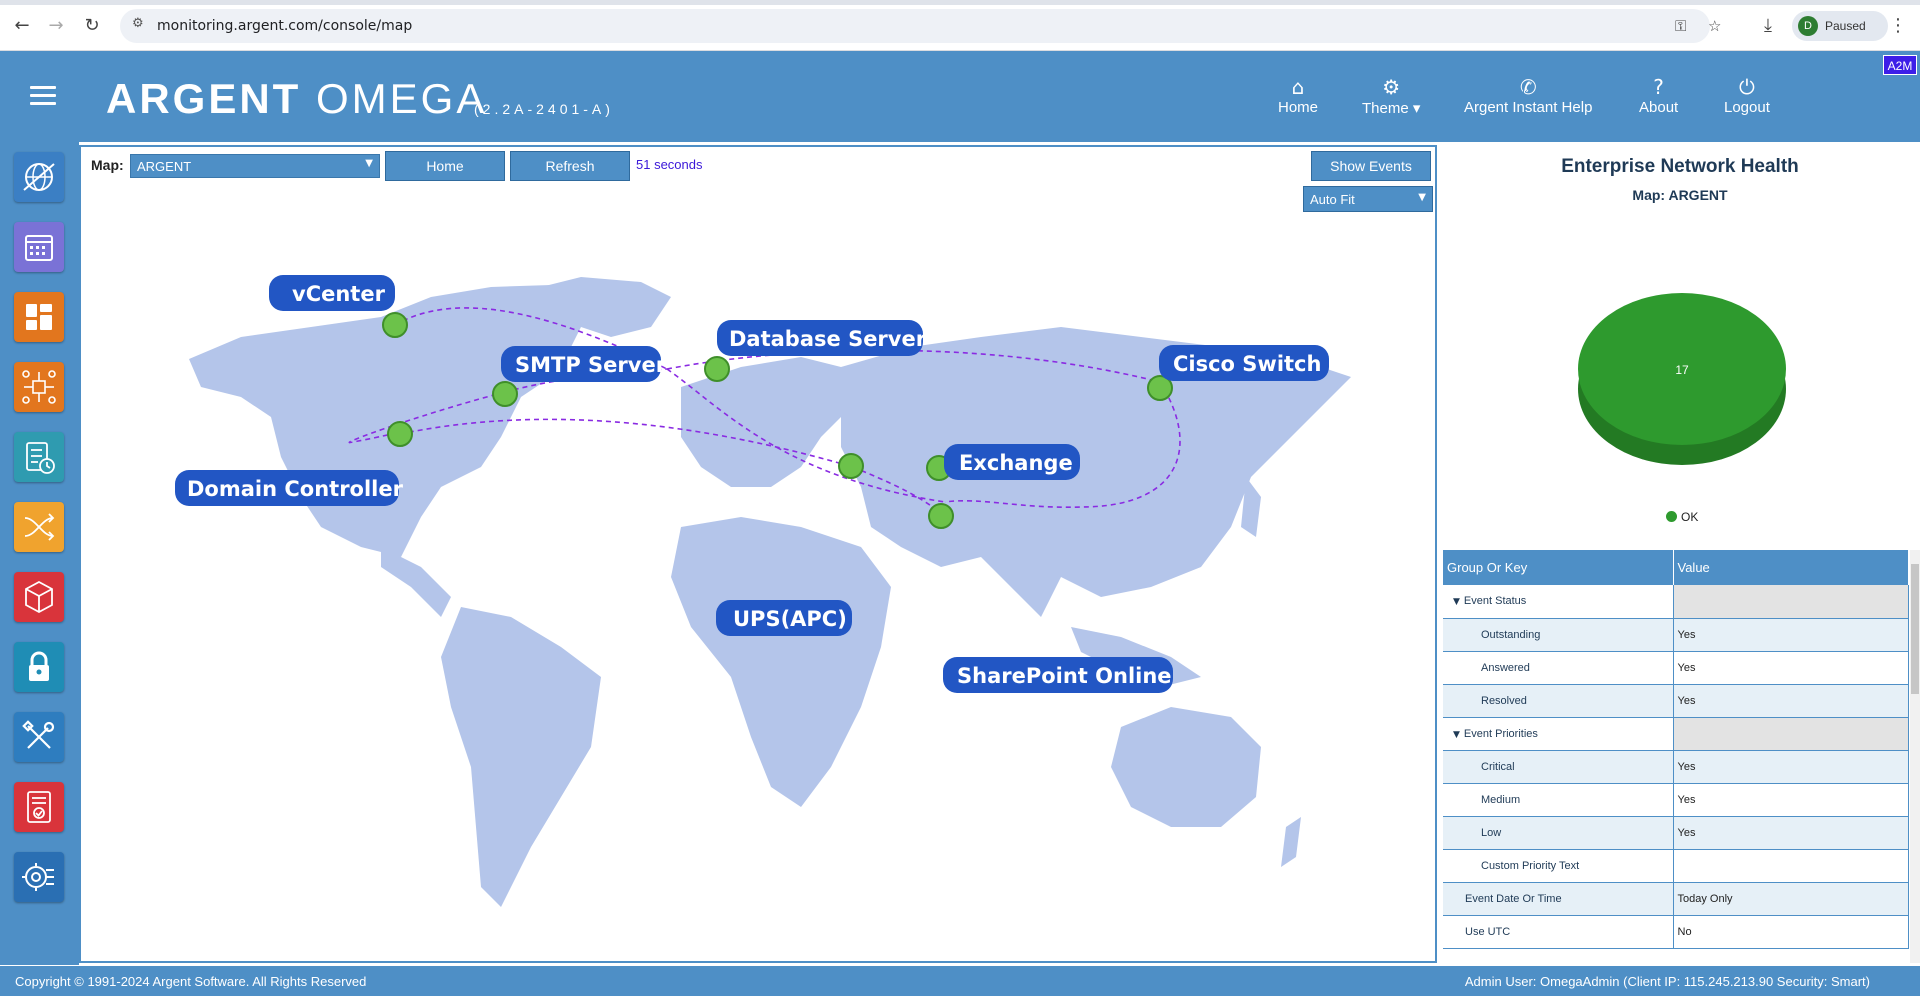 The image size is (1920, 996). What do you see at coordinates (39, 737) in the screenshot?
I see `tools-icon` at bounding box center [39, 737].